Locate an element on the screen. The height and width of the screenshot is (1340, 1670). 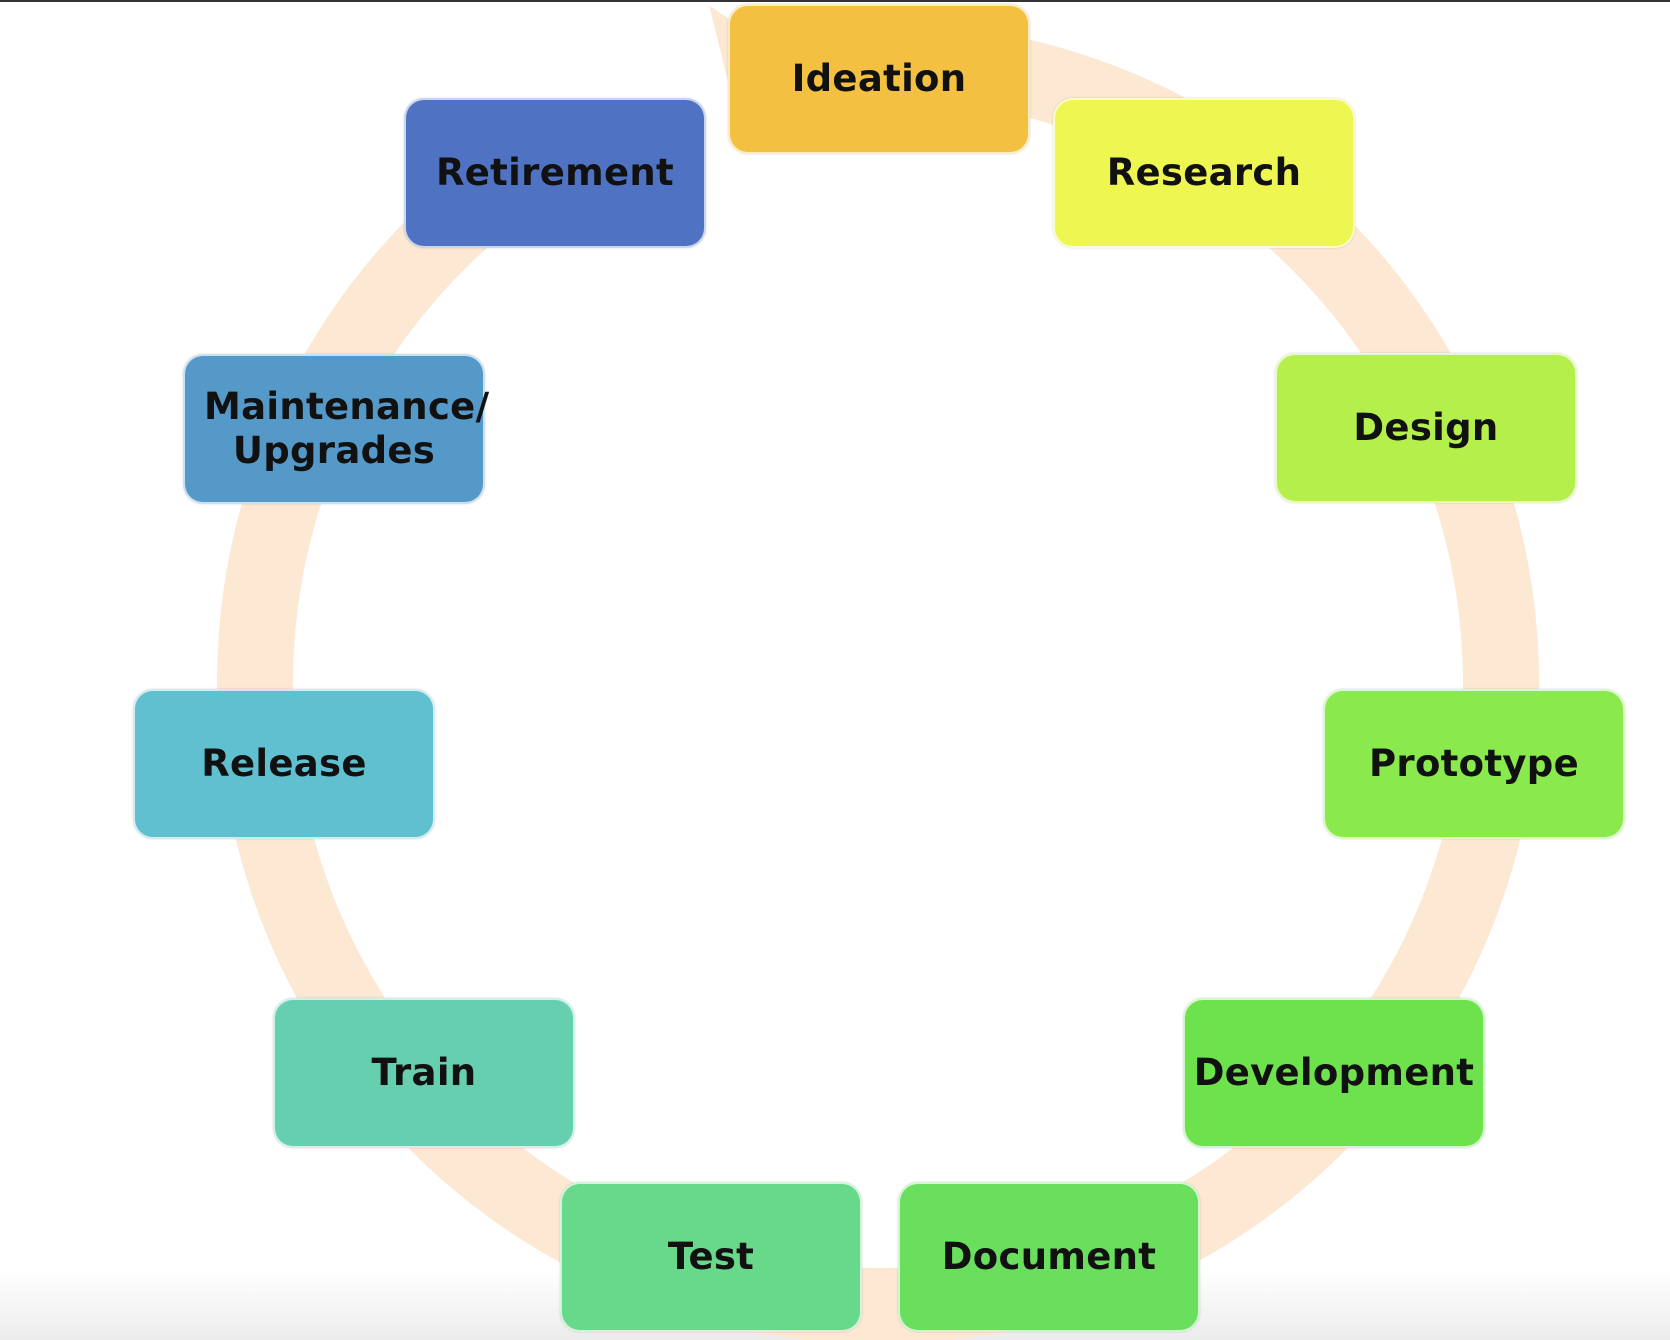
stage-label: Retirement is located at coordinates (555, 172).